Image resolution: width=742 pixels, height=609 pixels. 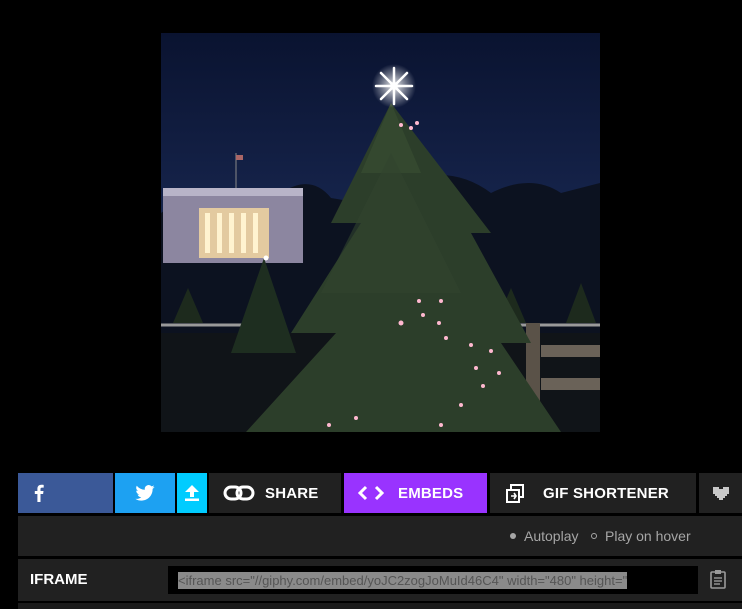 I want to click on twitter-icon, so click(x=145, y=493).